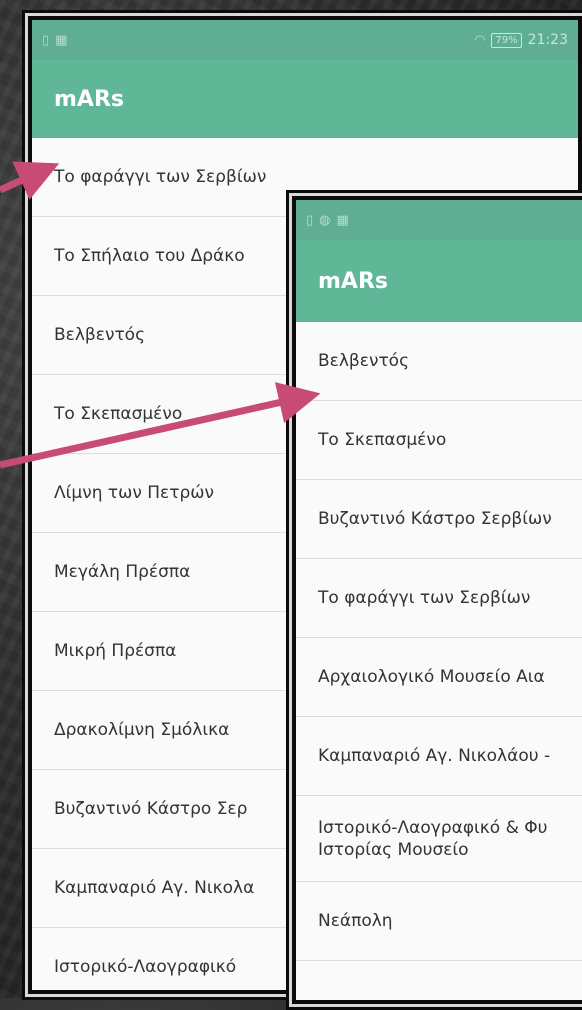  Describe the element at coordinates (439, 756) in the screenshot. I see `list-item: Καμπαναριό Αγ. Νικολάου -` at that location.